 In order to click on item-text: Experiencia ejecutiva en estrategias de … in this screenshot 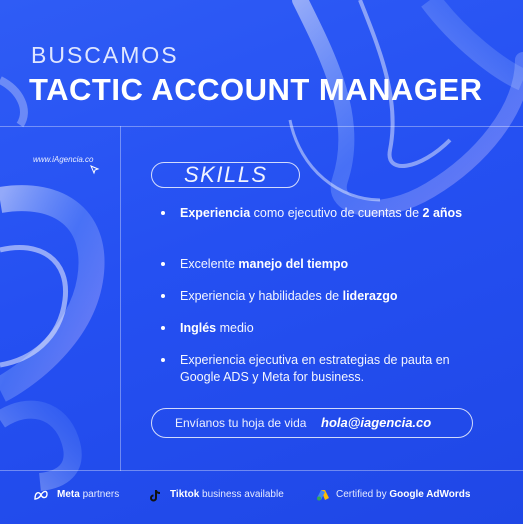, I will do `click(315, 368)`.